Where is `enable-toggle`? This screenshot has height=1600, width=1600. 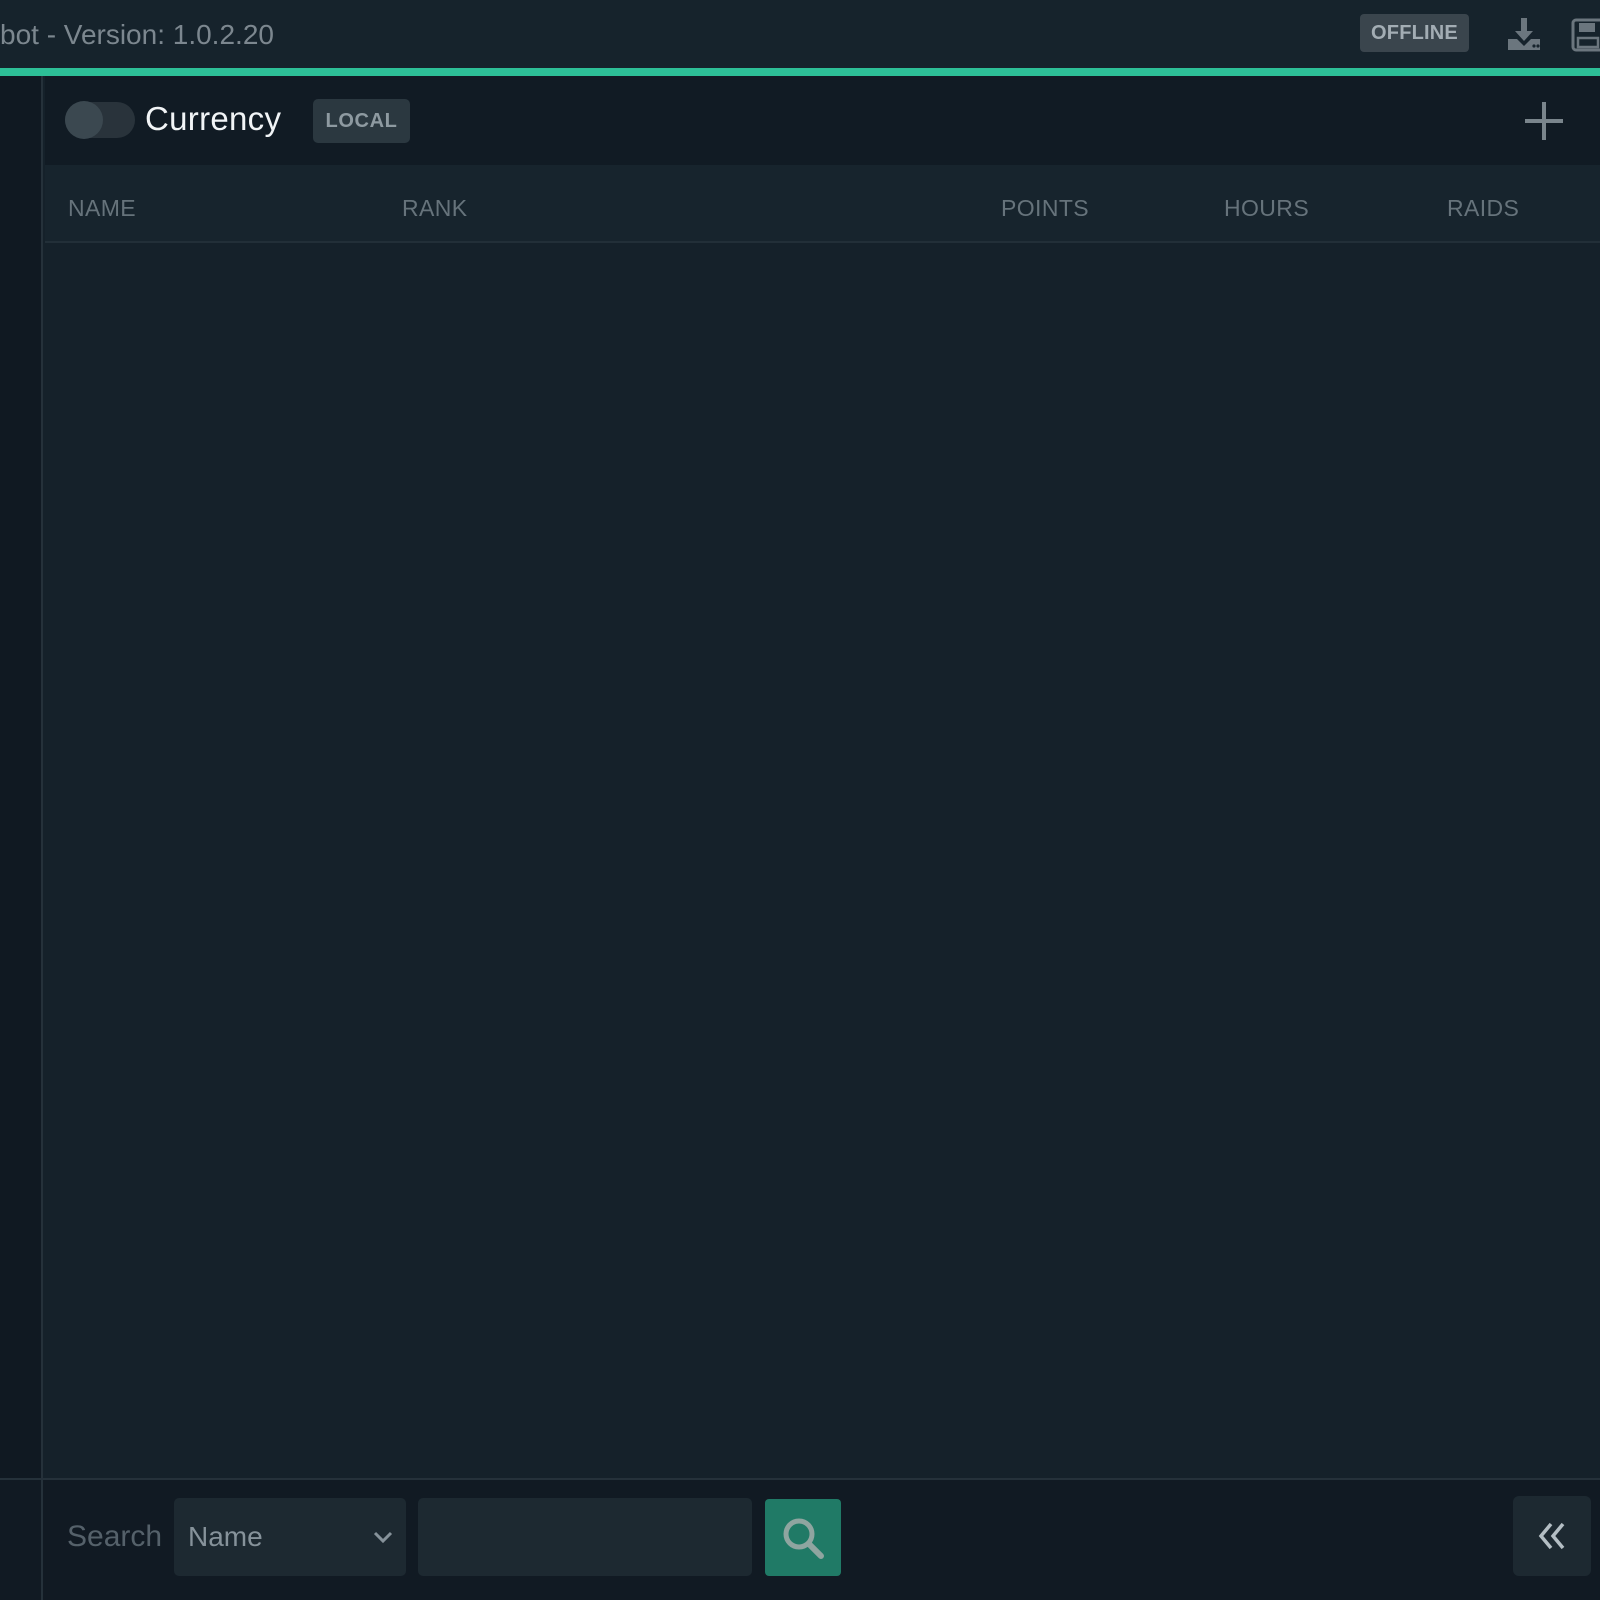 enable-toggle is located at coordinates (100, 120).